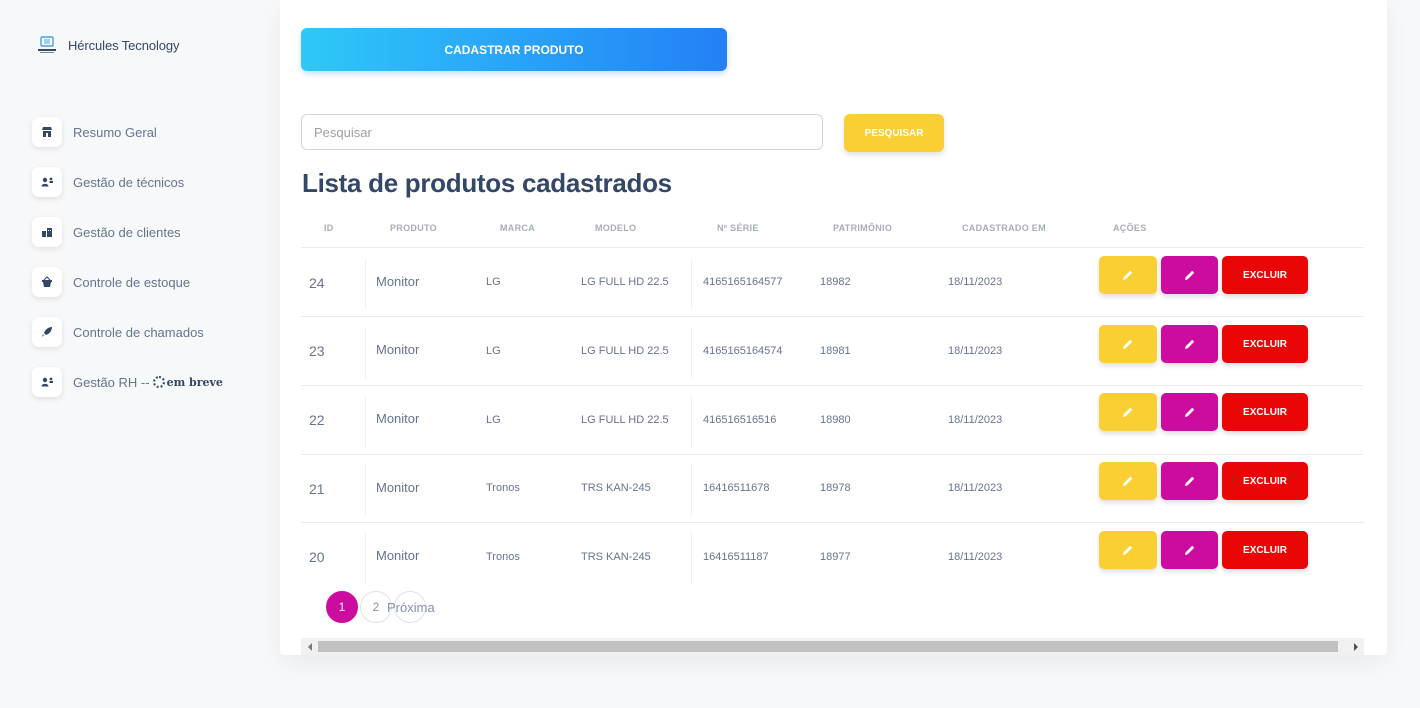 The width and height of the screenshot is (1420, 708). Describe the element at coordinates (743, 351) in the screenshot. I see `cell-serie: 4165165164574` at that location.